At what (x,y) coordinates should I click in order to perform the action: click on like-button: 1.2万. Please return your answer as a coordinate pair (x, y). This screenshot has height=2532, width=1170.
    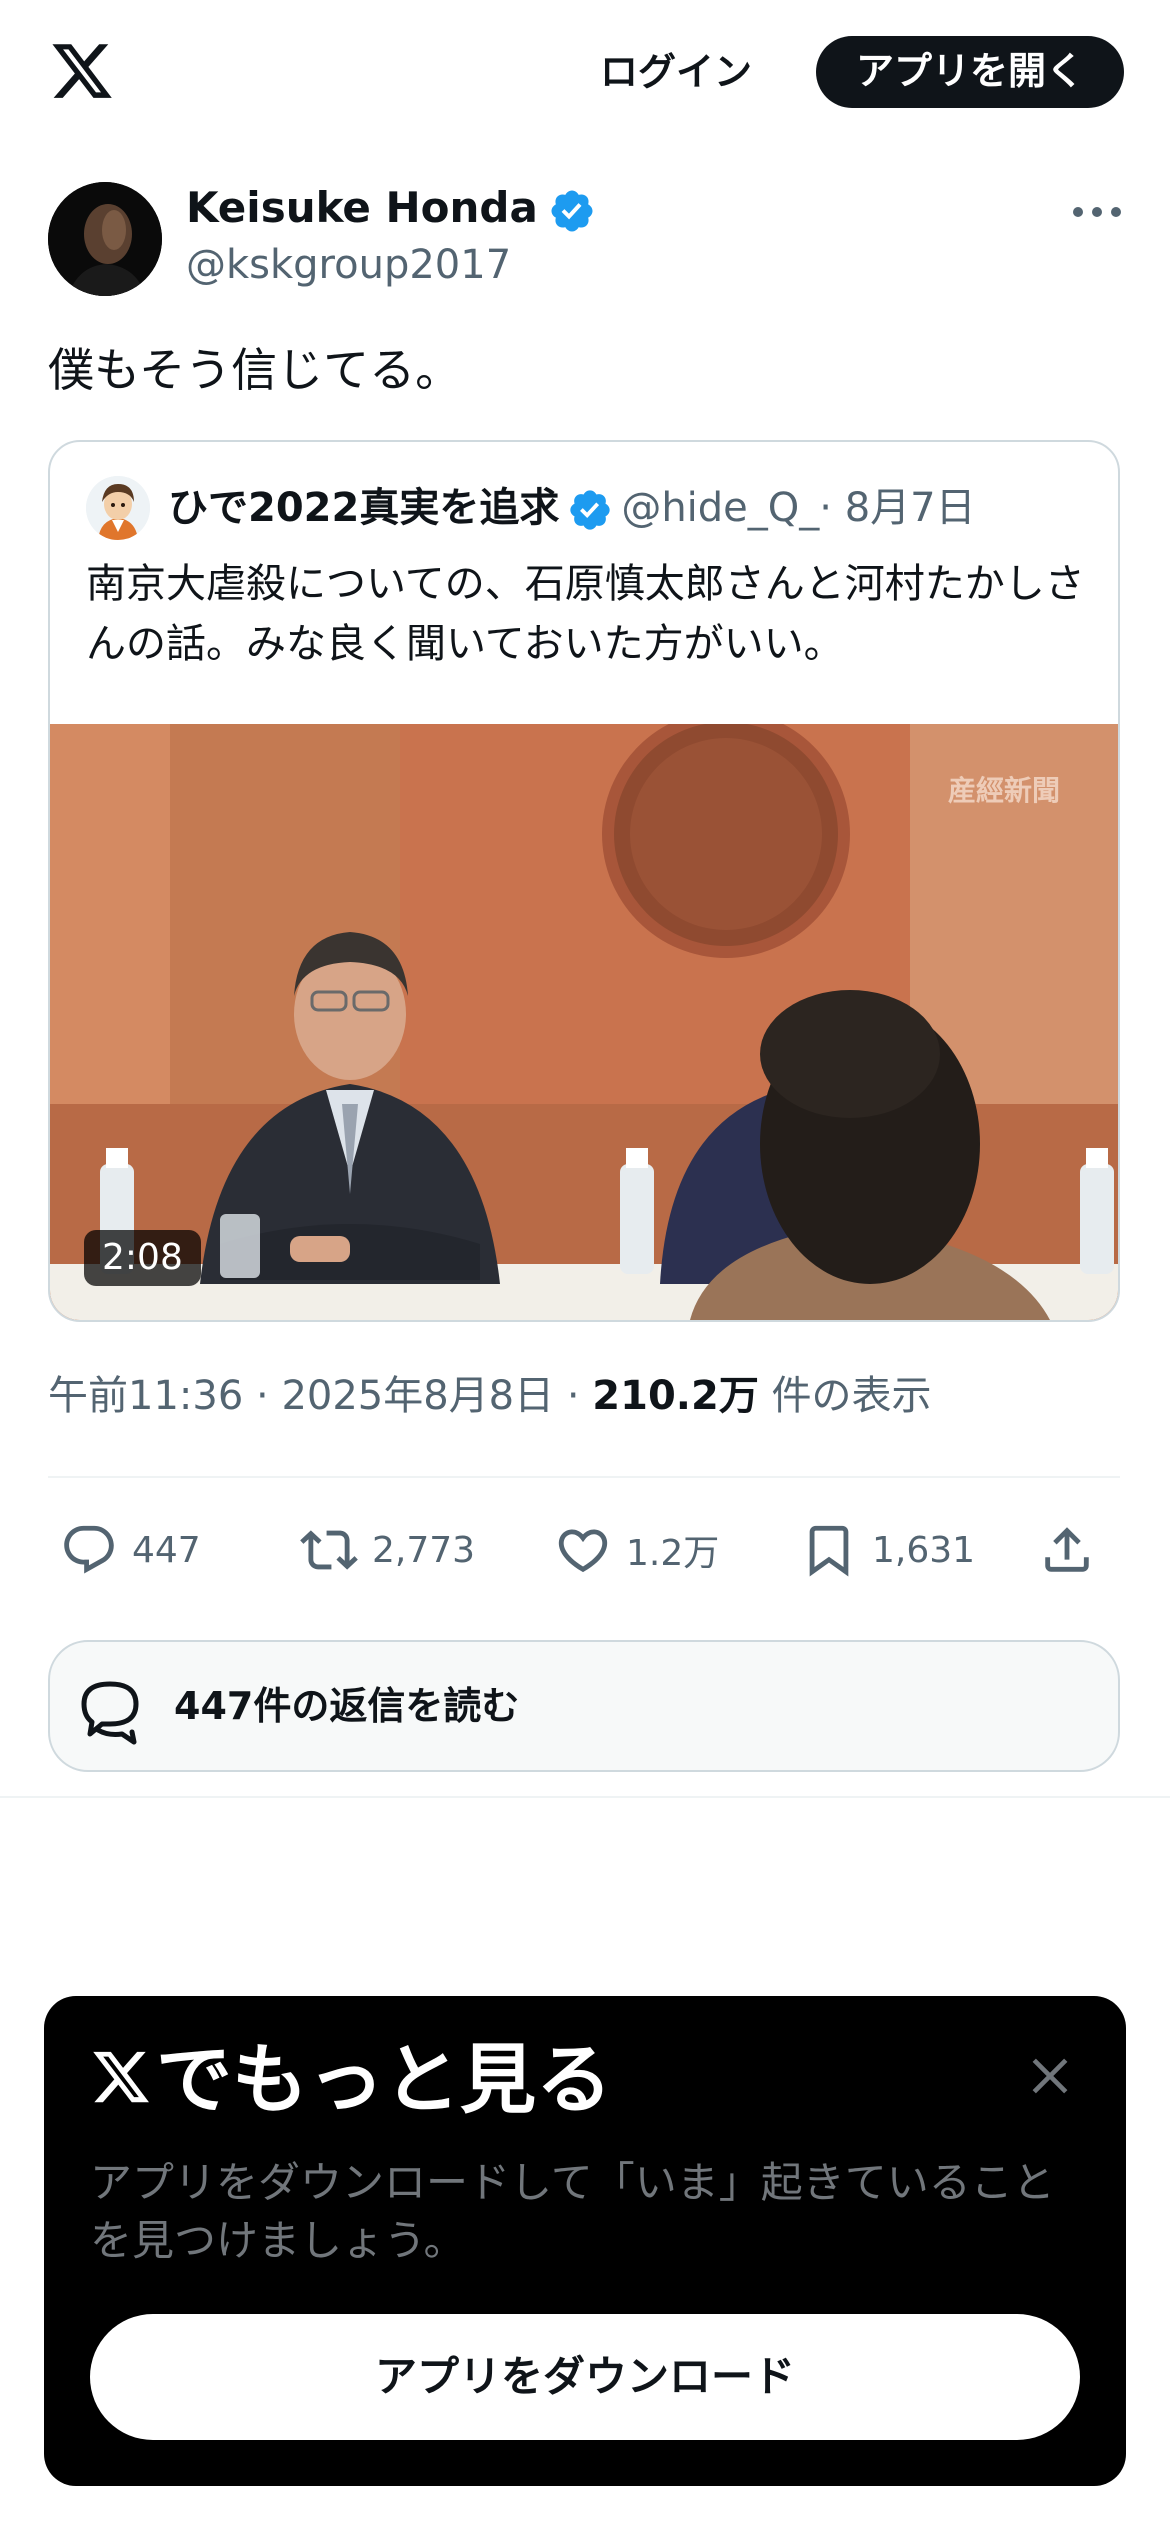
    Looking at the image, I should click on (636, 1550).